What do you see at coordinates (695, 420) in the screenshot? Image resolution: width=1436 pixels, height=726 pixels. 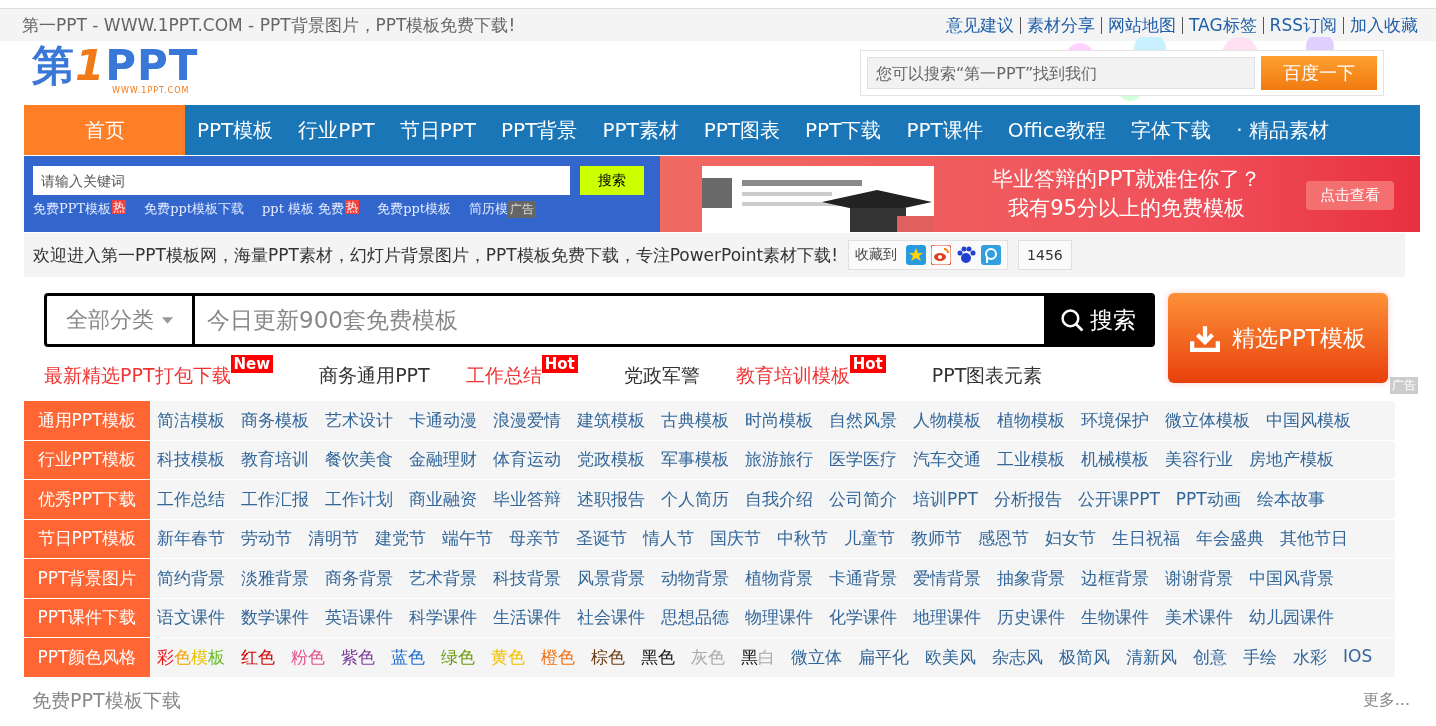 I see `category-link: 古典模板` at bounding box center [695, 420].